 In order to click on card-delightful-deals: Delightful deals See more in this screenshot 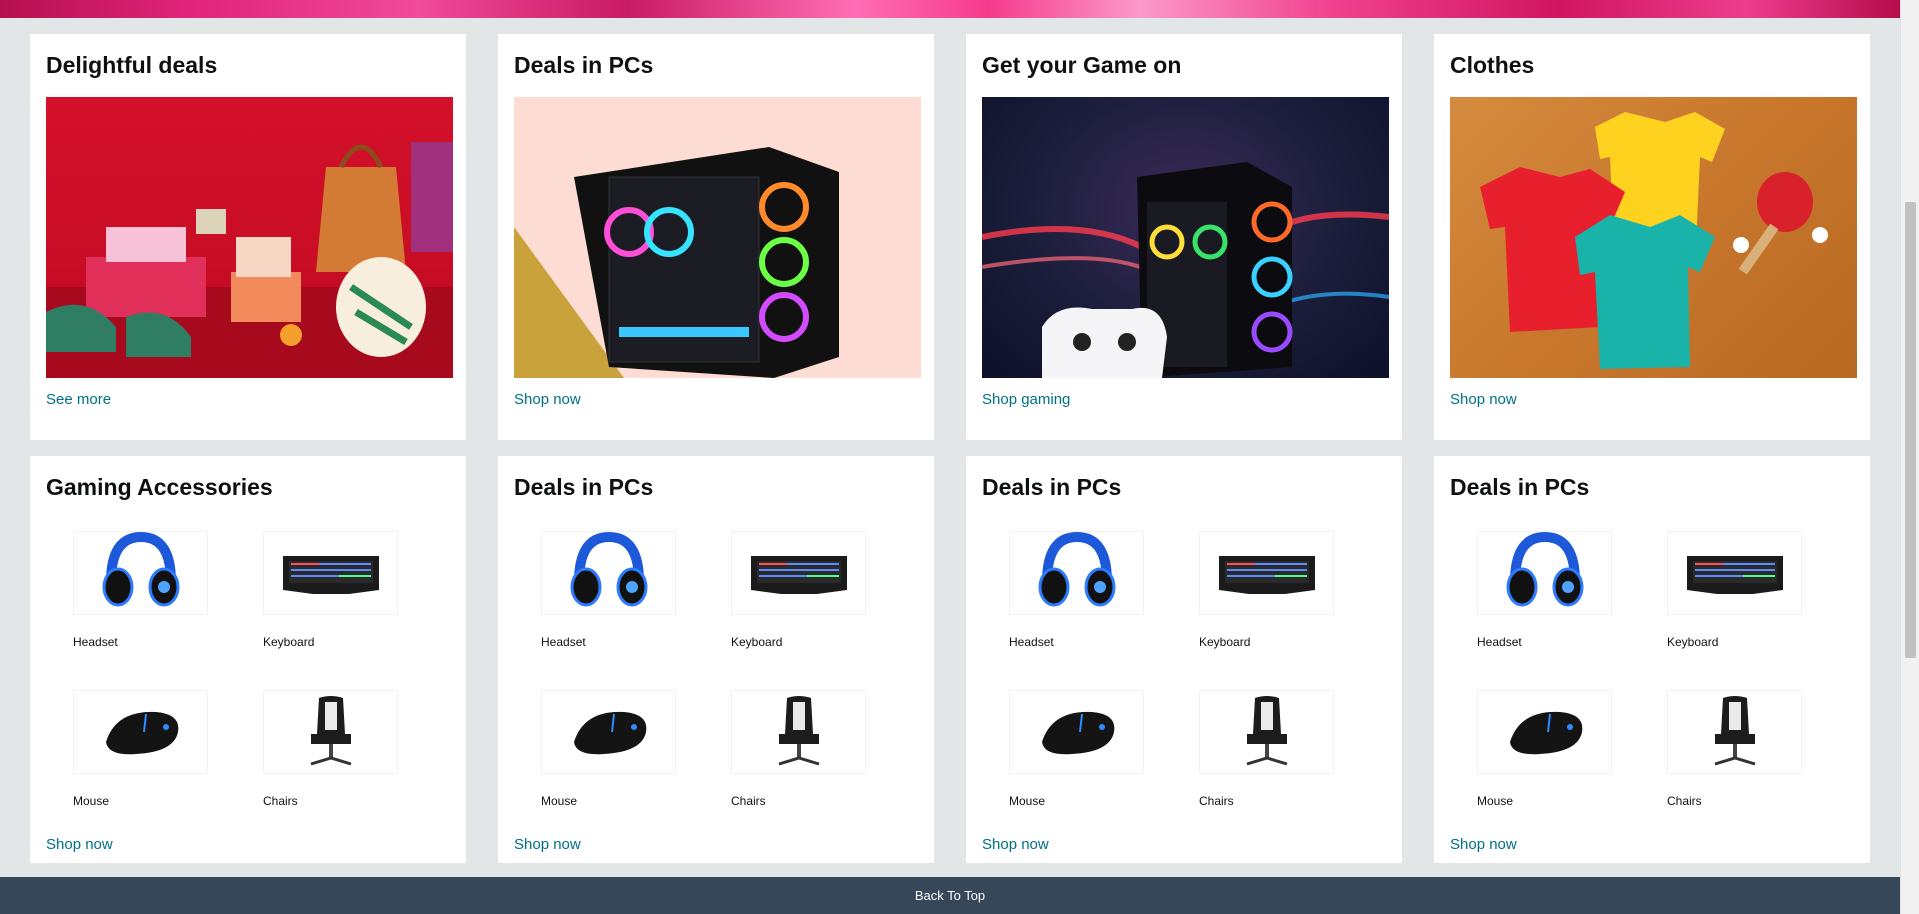, I will do `click(248, 237)`.